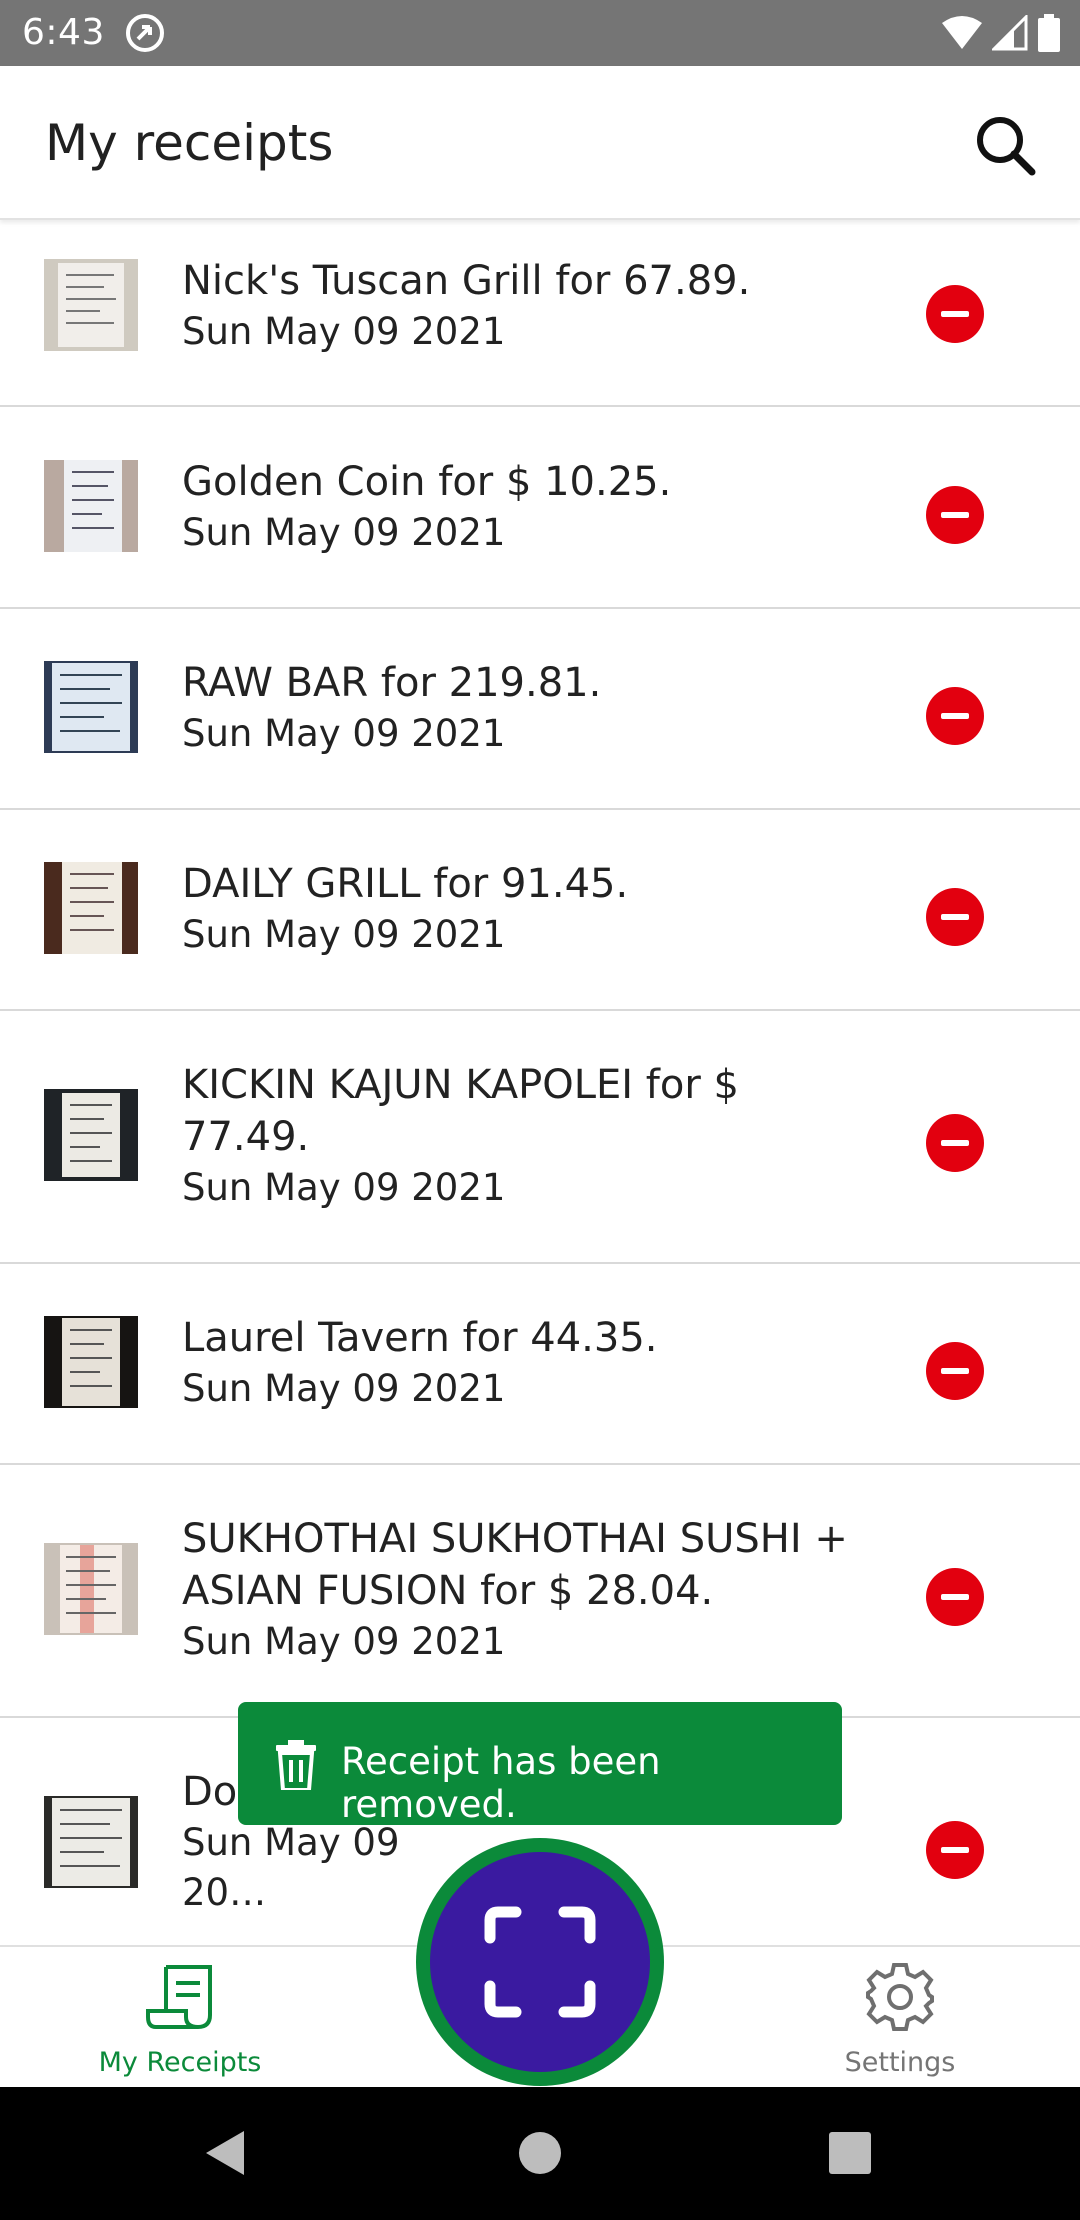 Image resolution: width=1080 pixels, height=2220 pixels. Describe the element at coordinates (420, 1338) in the screenshot. I see `receipt-title: Laurel Tavern for 44.35.` at that location.